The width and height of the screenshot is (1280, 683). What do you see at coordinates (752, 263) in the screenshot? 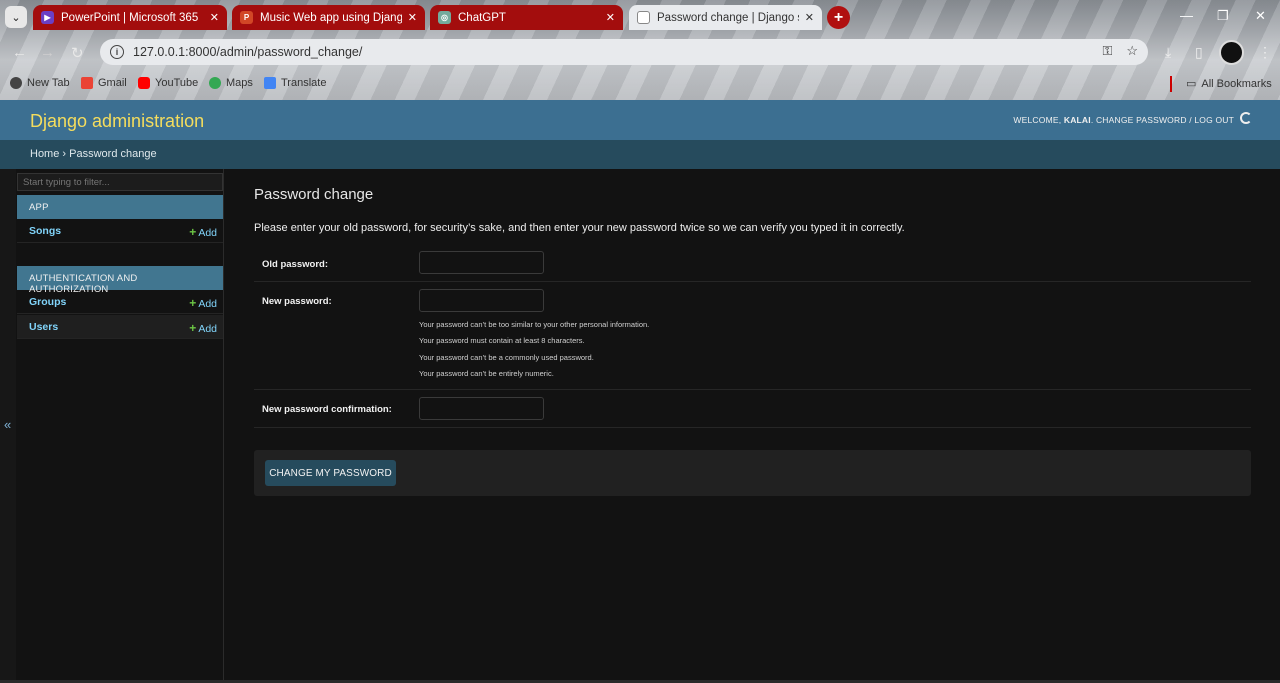
I see `old-password-row: Old password:` at bounding box center [752, 263].